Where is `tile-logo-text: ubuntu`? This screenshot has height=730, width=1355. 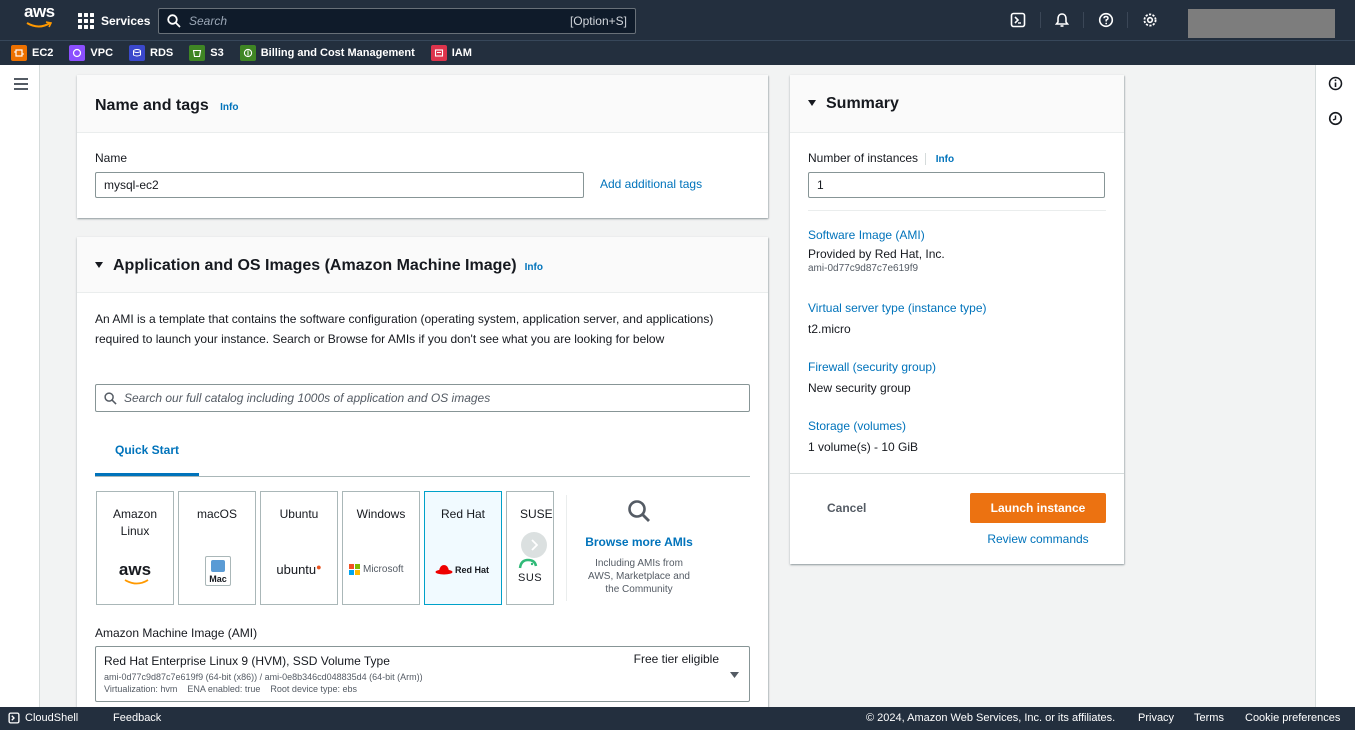 tile-logo-text: ubuntu is located at coordinates (296, 569).